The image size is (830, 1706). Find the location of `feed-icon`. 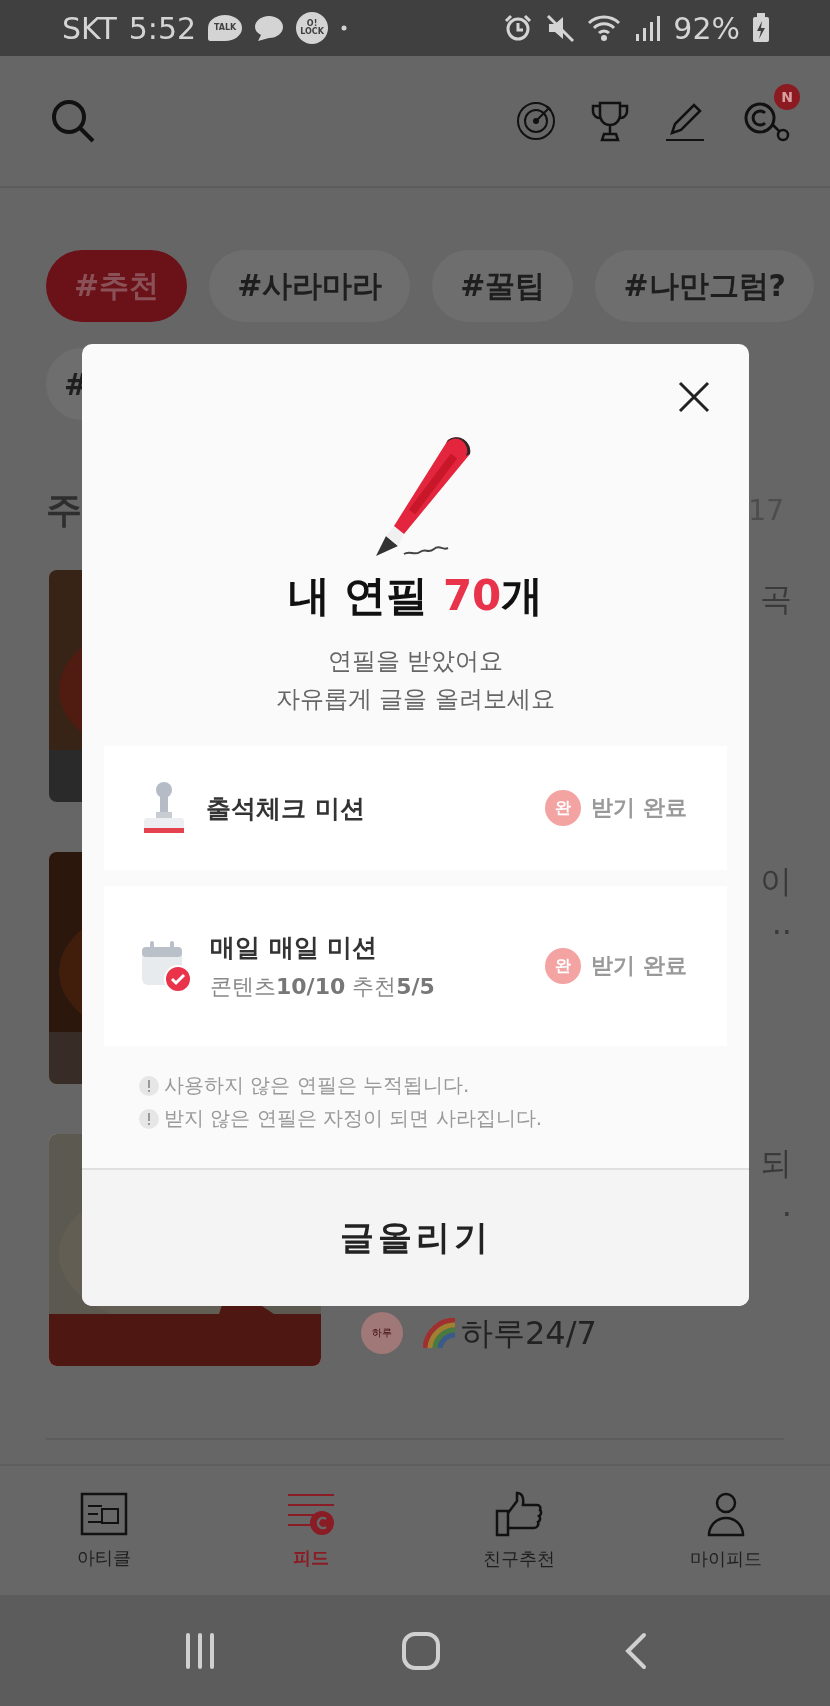

feed-icon is located at coordinates (311, 1513).